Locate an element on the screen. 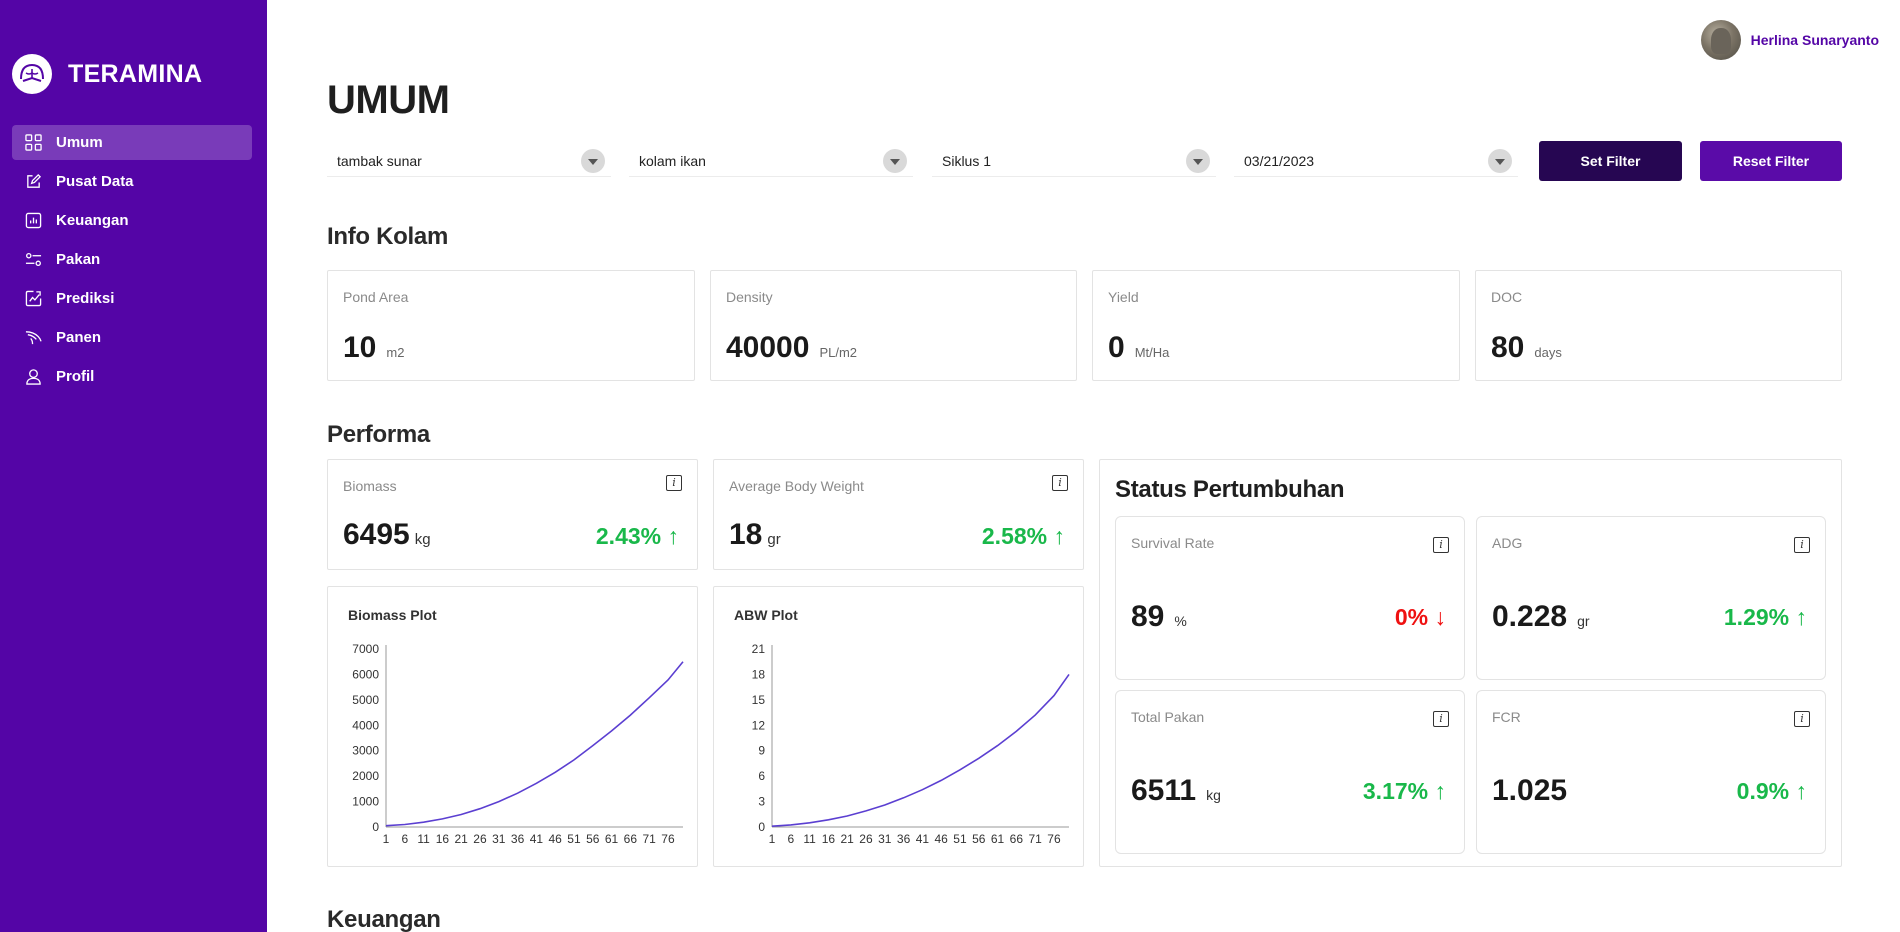 The height and width of the screenshot is (932, 1900). card-value: 6495 kg is located at coordinates (387, 535).